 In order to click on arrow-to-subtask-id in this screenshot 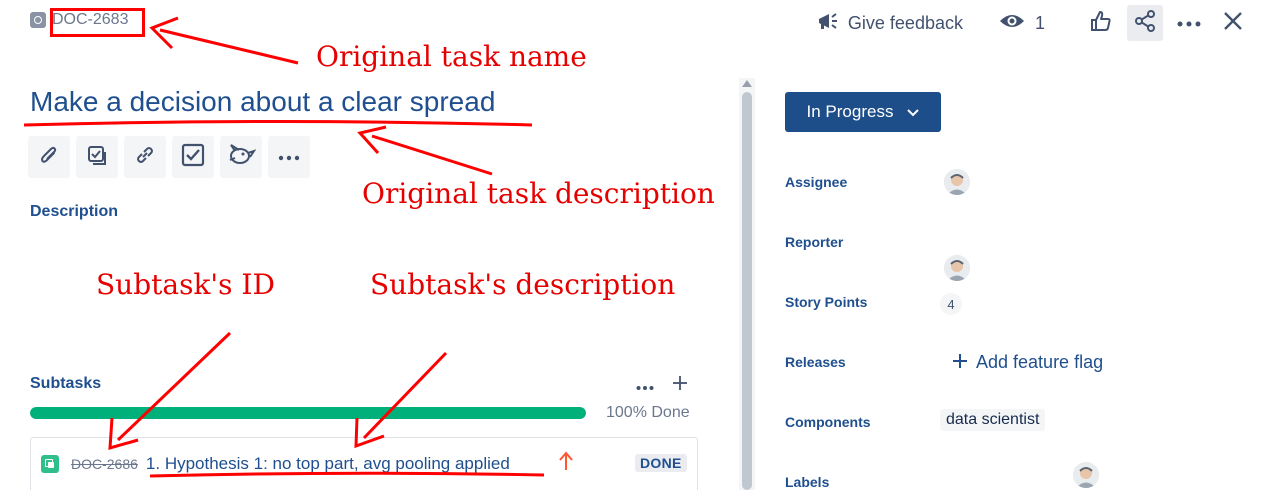, I will do `click(170, 391)`.